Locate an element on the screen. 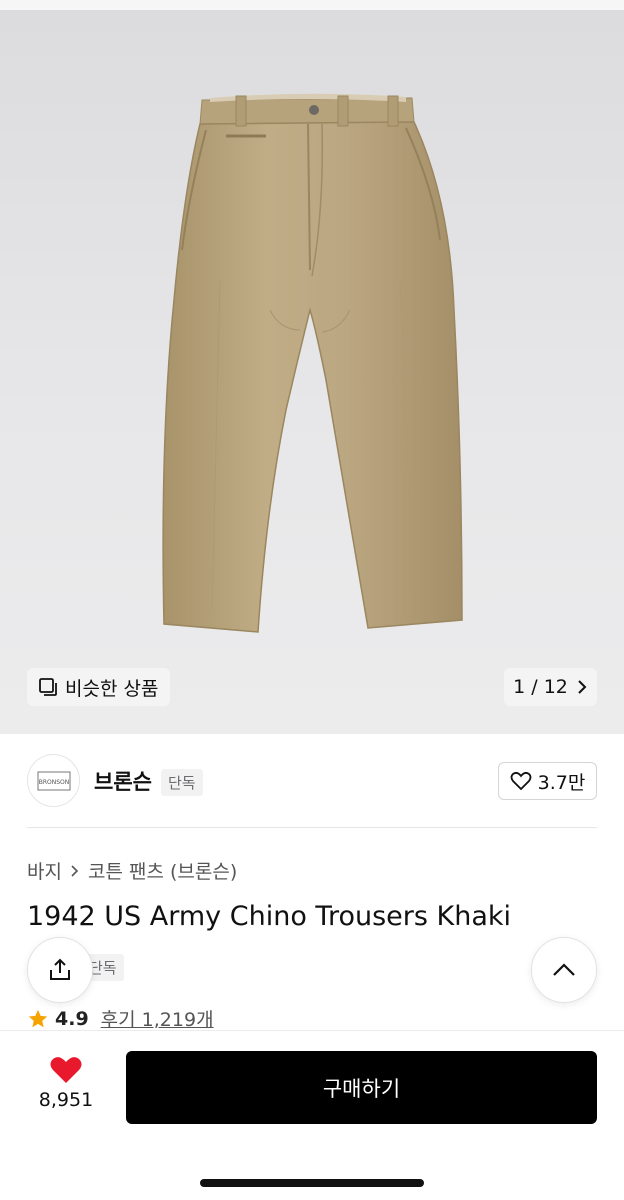 The height and width of the screenshot is (1200, 624). page-current: 1 is located at coordinates (519, 687).